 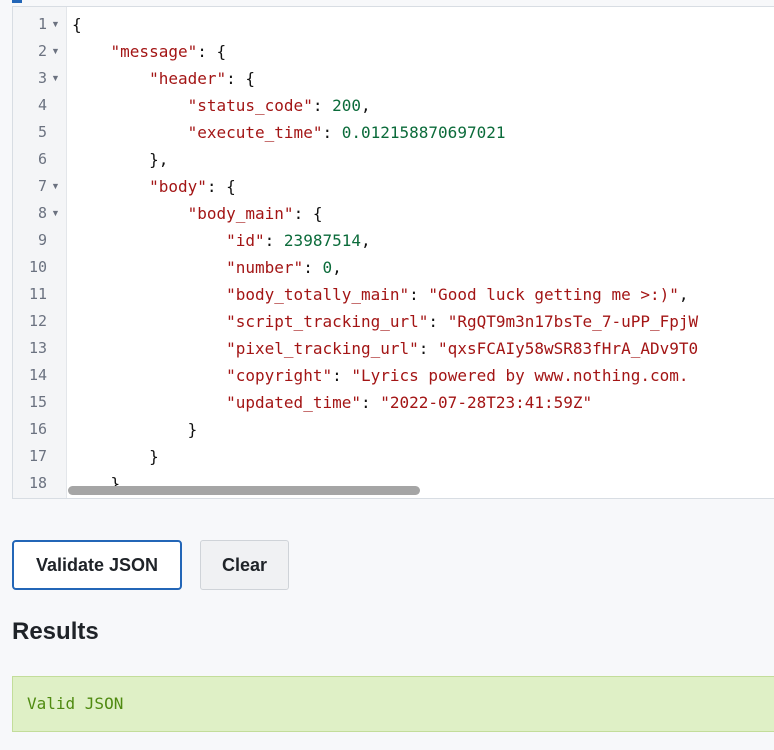 I want to click on line-number: 18, so click(x=30, y=483).